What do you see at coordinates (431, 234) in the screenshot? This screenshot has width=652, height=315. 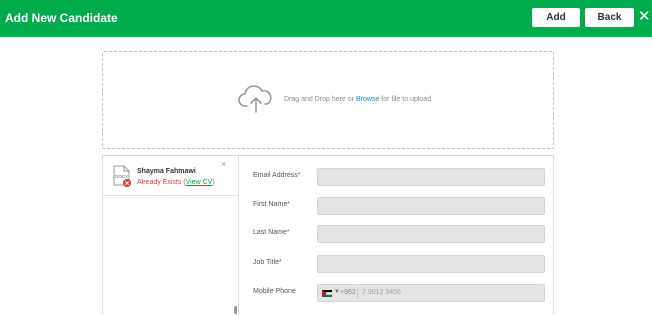 I see `last-name-field` at bounding box center [431, 234].